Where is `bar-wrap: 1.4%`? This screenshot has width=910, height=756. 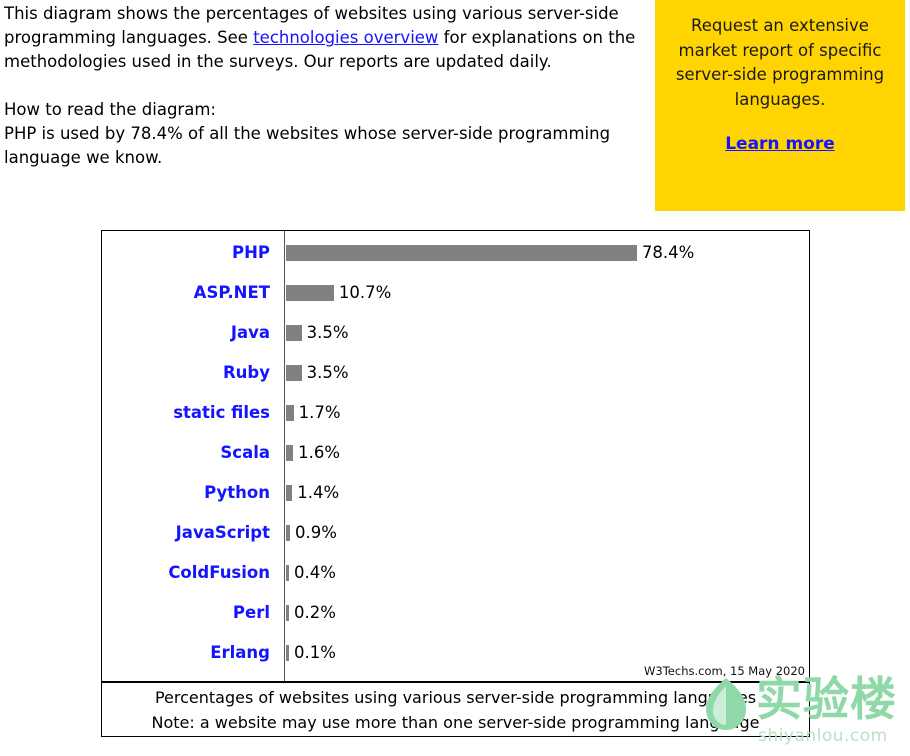
bar-wrap: 1.4% is located at coordinates (312, 493).